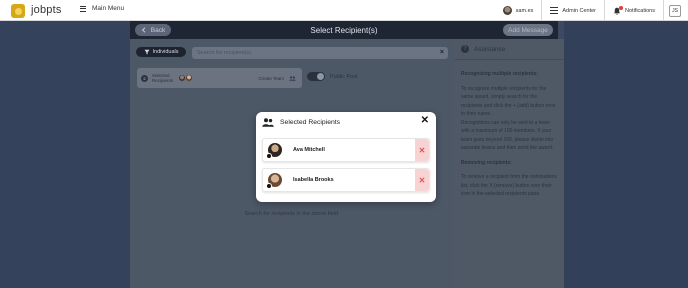 This screenshot has height=288, width=688. What do you see at coordinates (346, 150) in the screenshot?
I see `list-item: Ava Mitchell ✕` at bounding box center [346, 150].